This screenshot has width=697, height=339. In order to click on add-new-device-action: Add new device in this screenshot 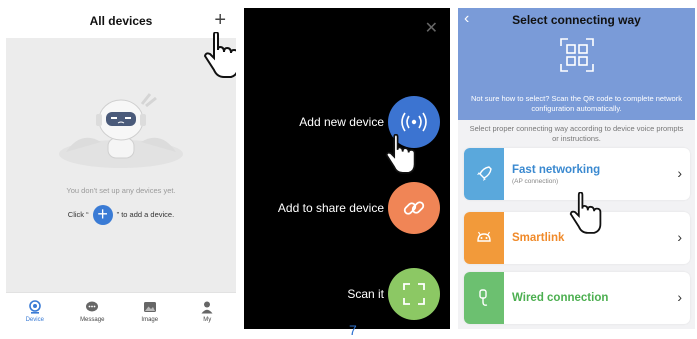, I will do `click(347, 122)`.